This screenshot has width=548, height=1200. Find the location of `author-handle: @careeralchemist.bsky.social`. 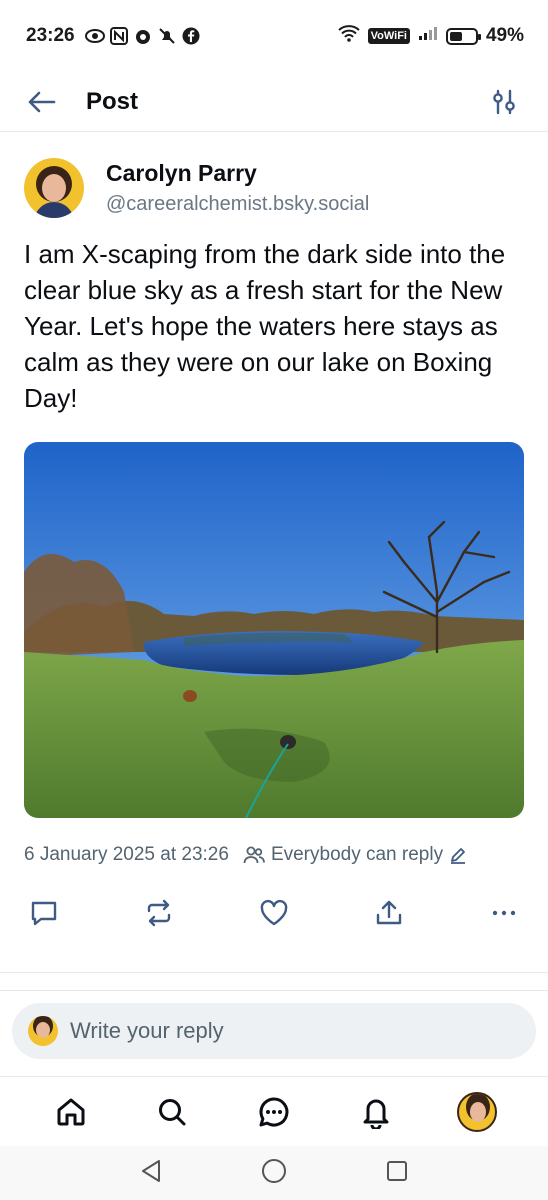

author-handle: @careeralchemist.bsky.social is located at coordinates (237, 204).